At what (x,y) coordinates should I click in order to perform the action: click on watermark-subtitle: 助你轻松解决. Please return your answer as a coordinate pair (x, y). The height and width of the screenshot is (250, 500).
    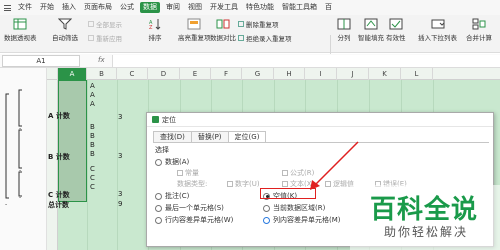
    Looking at the image, I should click on (426, 232).